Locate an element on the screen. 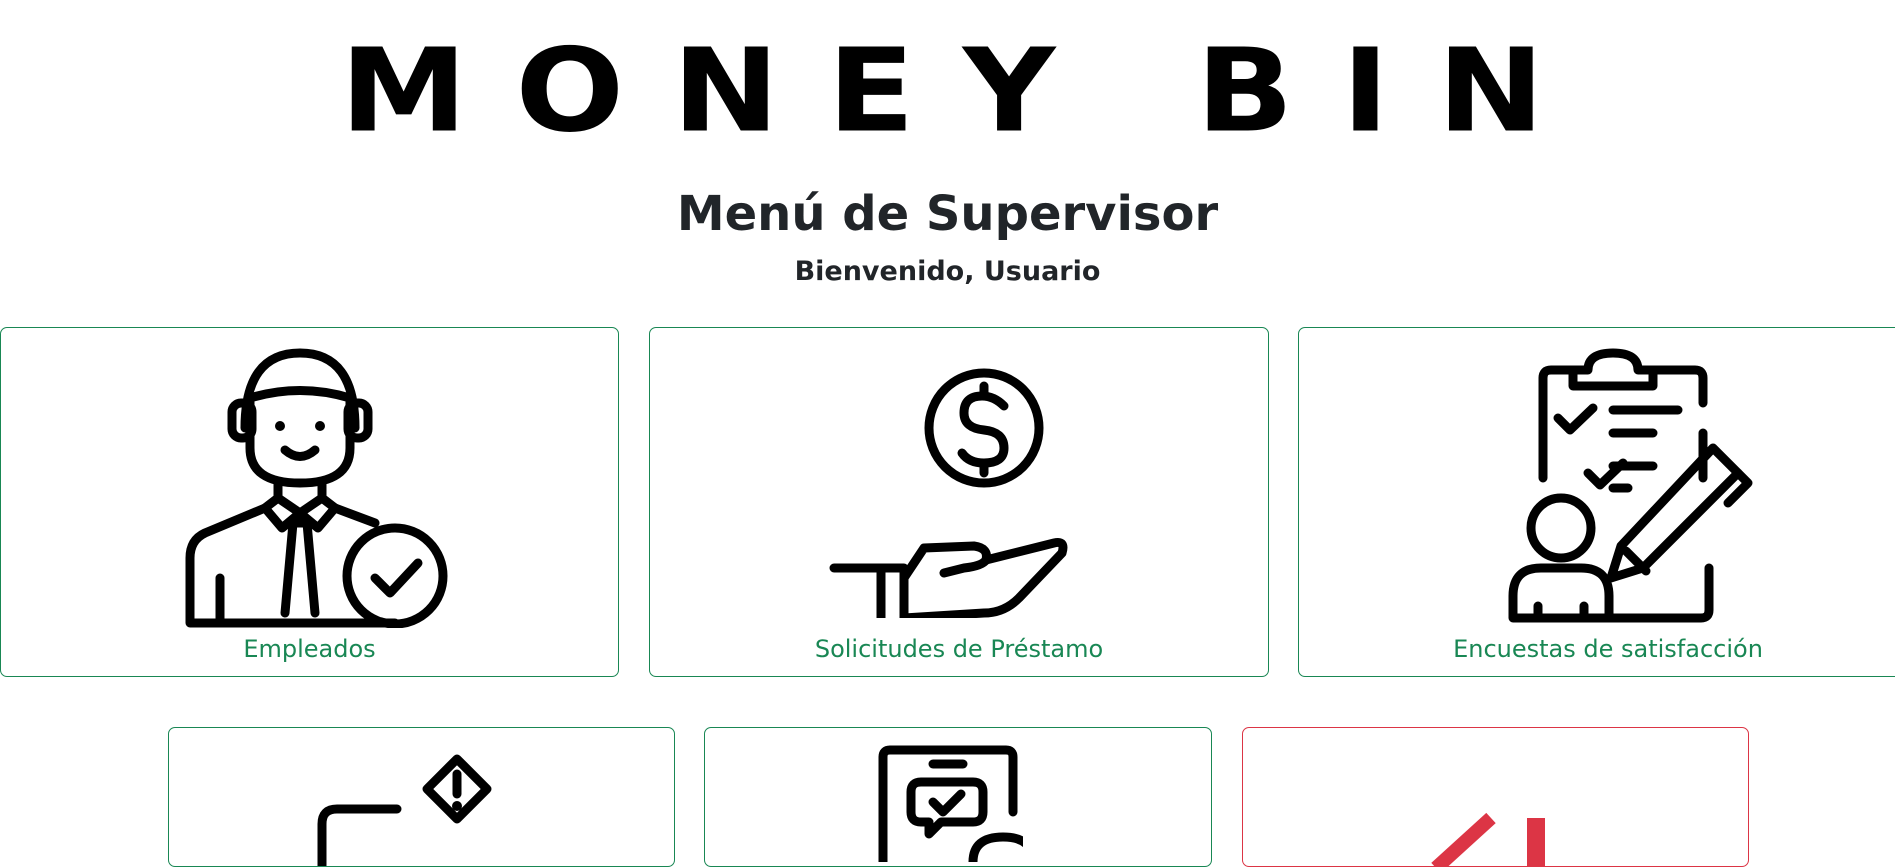  loan-requests-card: Solicitudes de Préstamo is located at coordinates (959, 502).